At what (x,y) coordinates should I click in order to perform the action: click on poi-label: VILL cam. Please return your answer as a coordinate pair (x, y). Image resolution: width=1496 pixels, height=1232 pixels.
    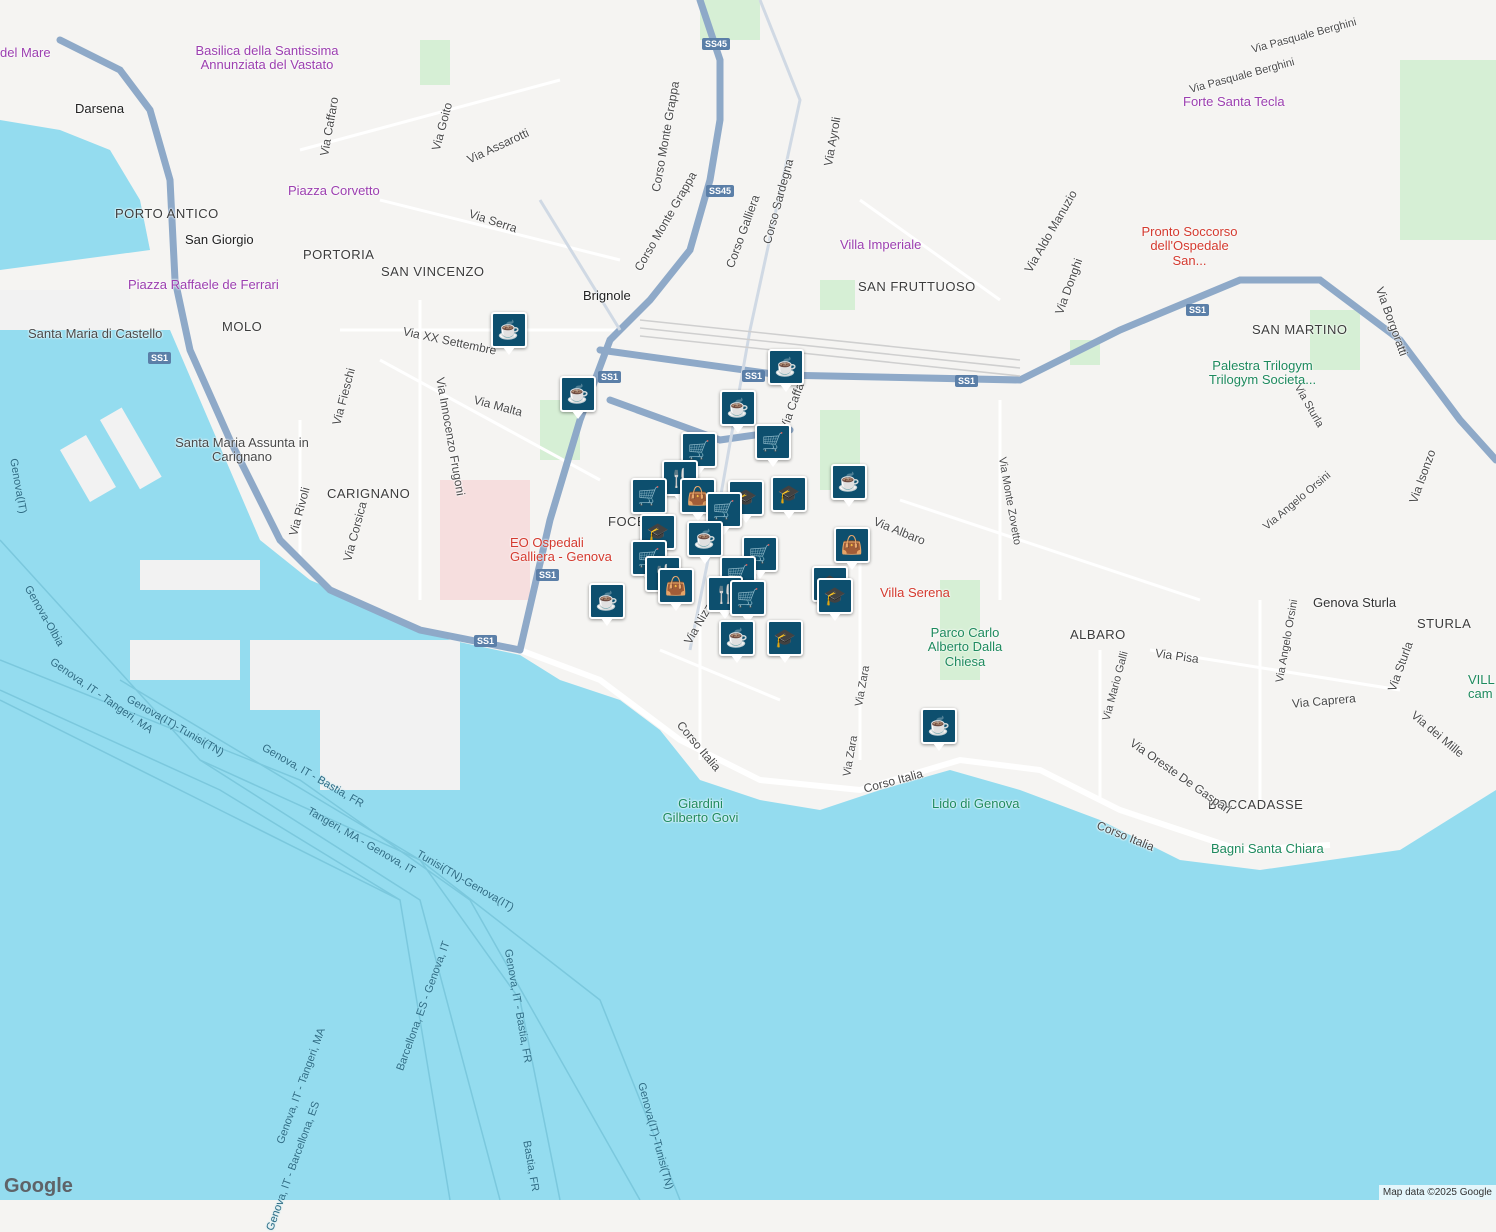
    Looking at the image, I should click on (1482, 687).